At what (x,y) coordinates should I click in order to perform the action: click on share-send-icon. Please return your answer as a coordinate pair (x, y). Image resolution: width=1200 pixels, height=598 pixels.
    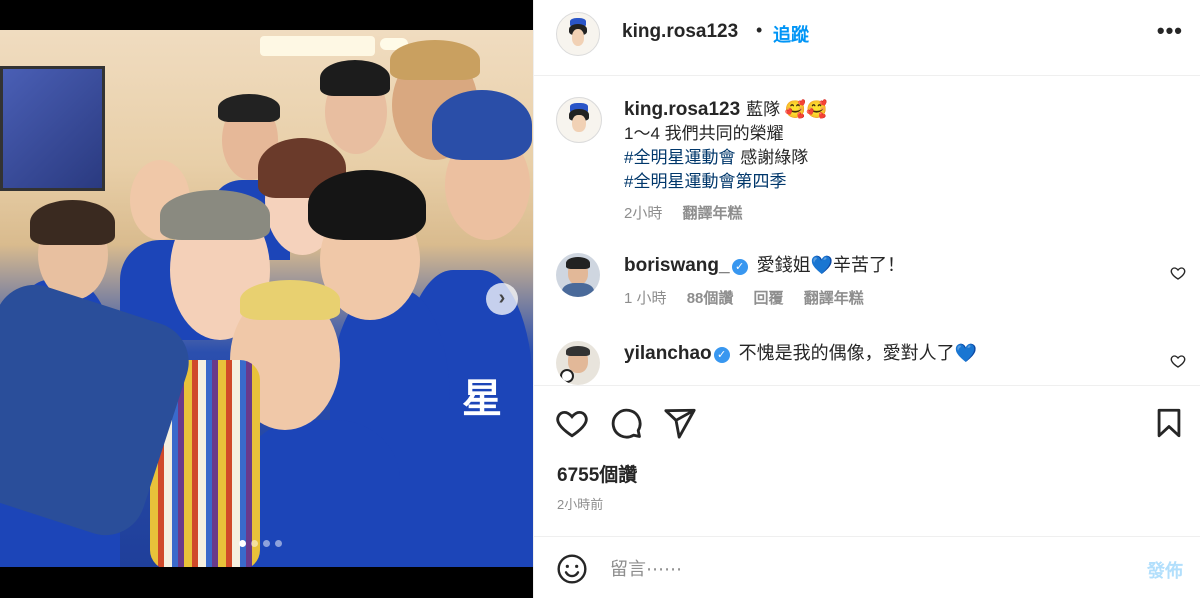
    Looking at the image, I should click on (680, 423).